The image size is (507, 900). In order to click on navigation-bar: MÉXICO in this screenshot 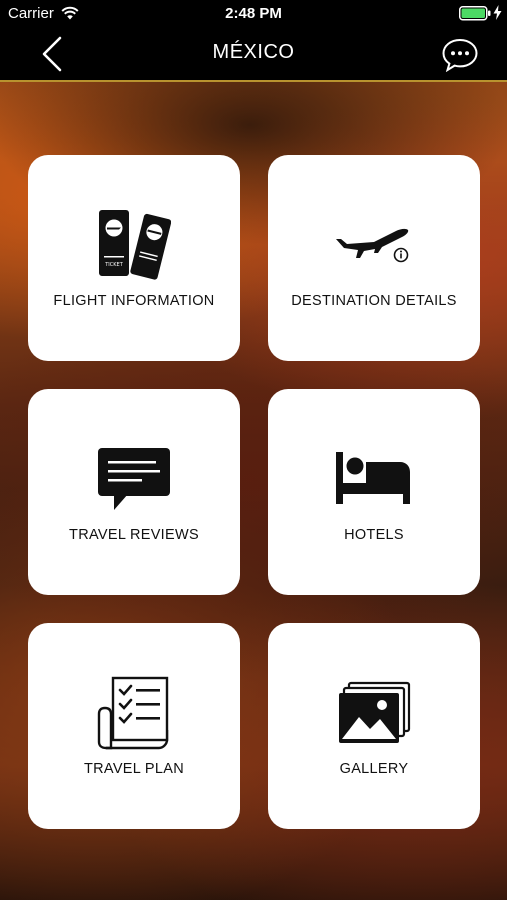, I will do `click(253, 55)`.